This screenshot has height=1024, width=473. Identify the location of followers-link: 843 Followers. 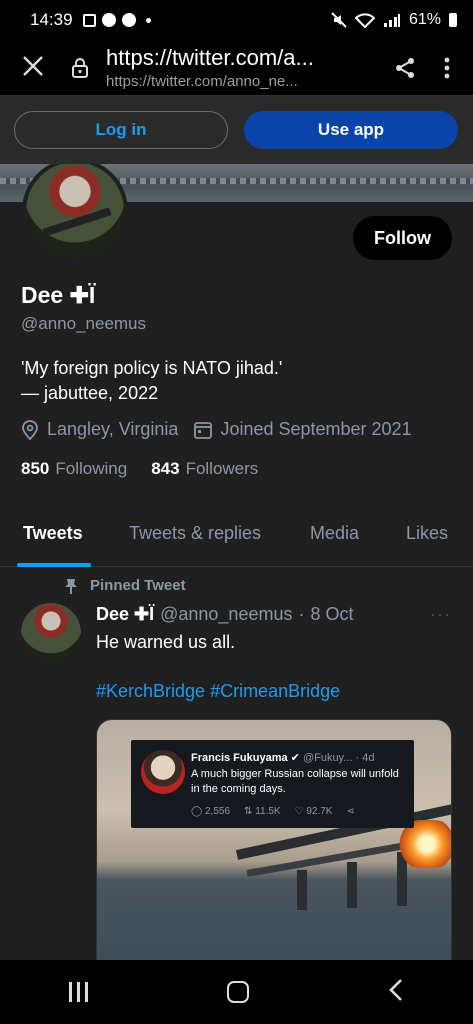
(204, 469).